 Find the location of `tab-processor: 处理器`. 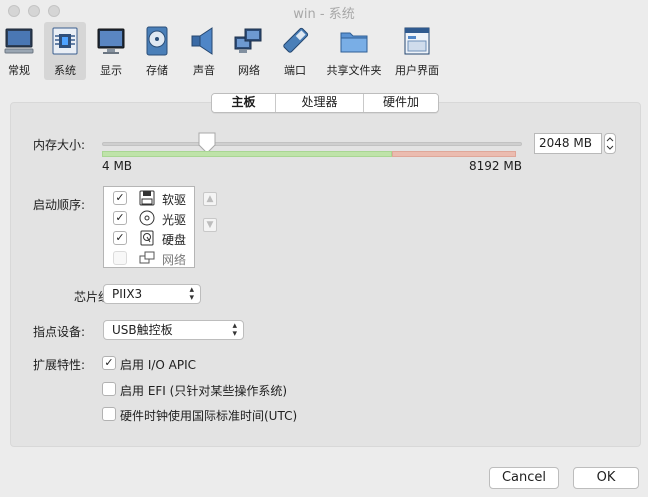

tab-processor: 处理器 is located at coordinates (320, 103).